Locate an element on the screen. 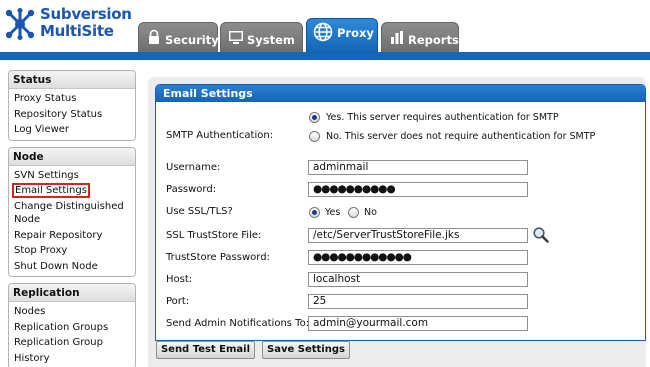 Image resolution: width=650 pixels, height=367 pixels. tab-system-label: System is located at coordinates (271, 40).